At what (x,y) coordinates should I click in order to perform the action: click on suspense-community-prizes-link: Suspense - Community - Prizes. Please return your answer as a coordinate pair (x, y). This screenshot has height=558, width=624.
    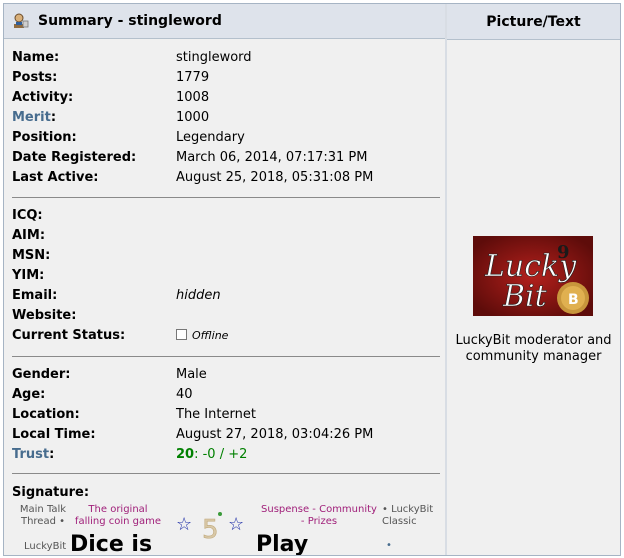
    Looking at the image, I should click on (319, 516).